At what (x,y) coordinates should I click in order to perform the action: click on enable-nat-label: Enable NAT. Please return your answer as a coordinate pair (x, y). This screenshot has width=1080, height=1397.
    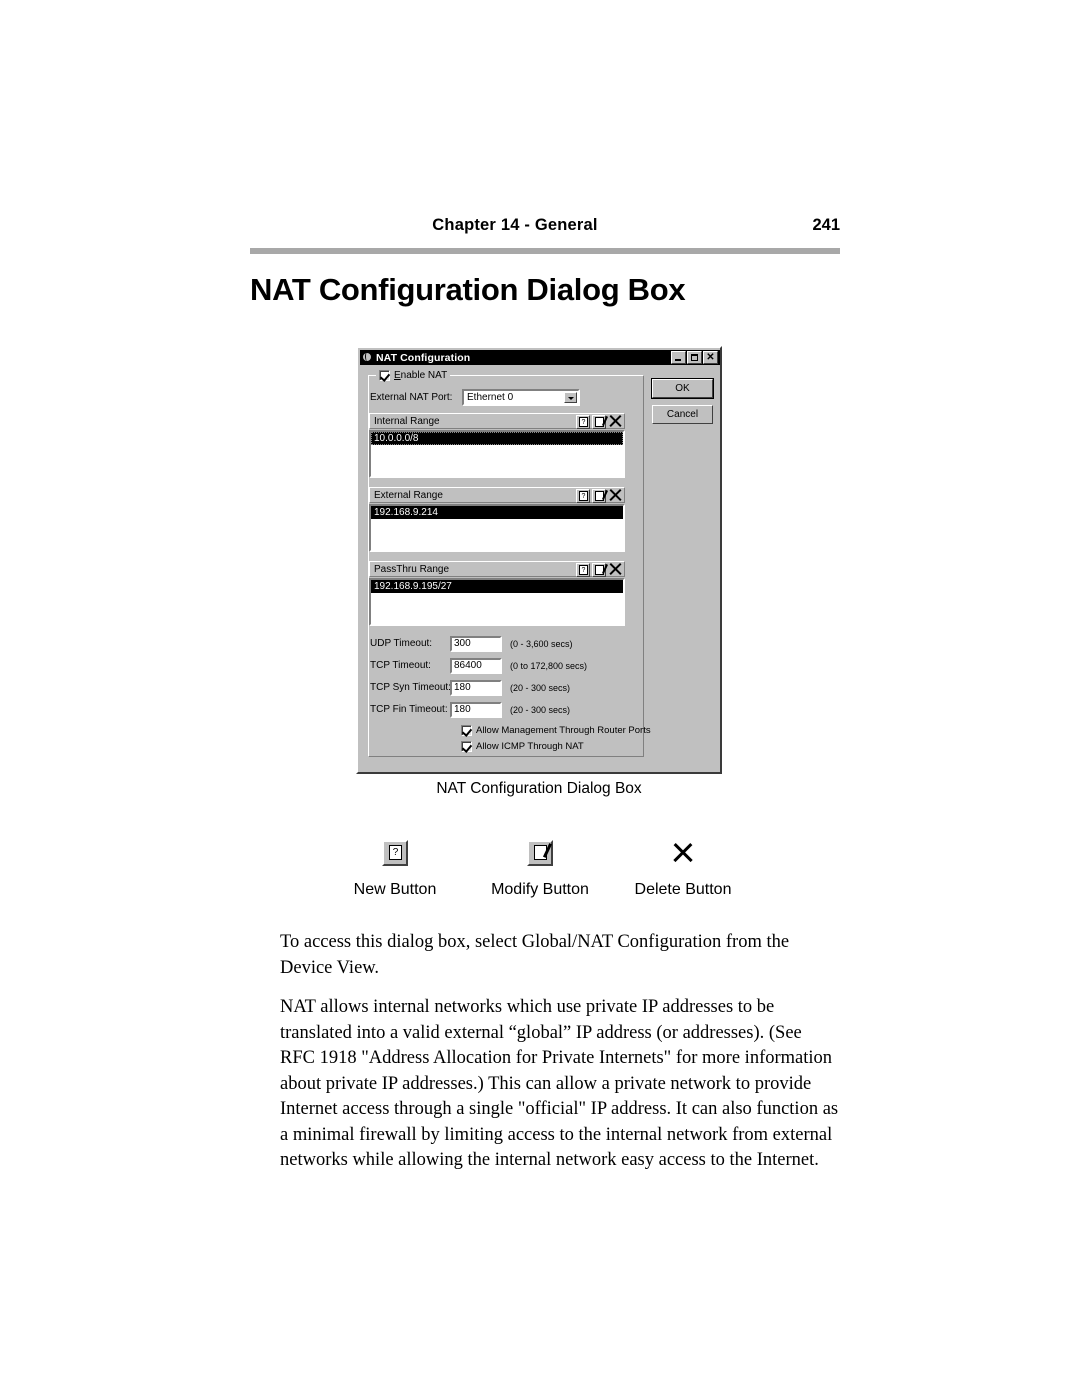
    Looking at the image, I should click on (421, 375).